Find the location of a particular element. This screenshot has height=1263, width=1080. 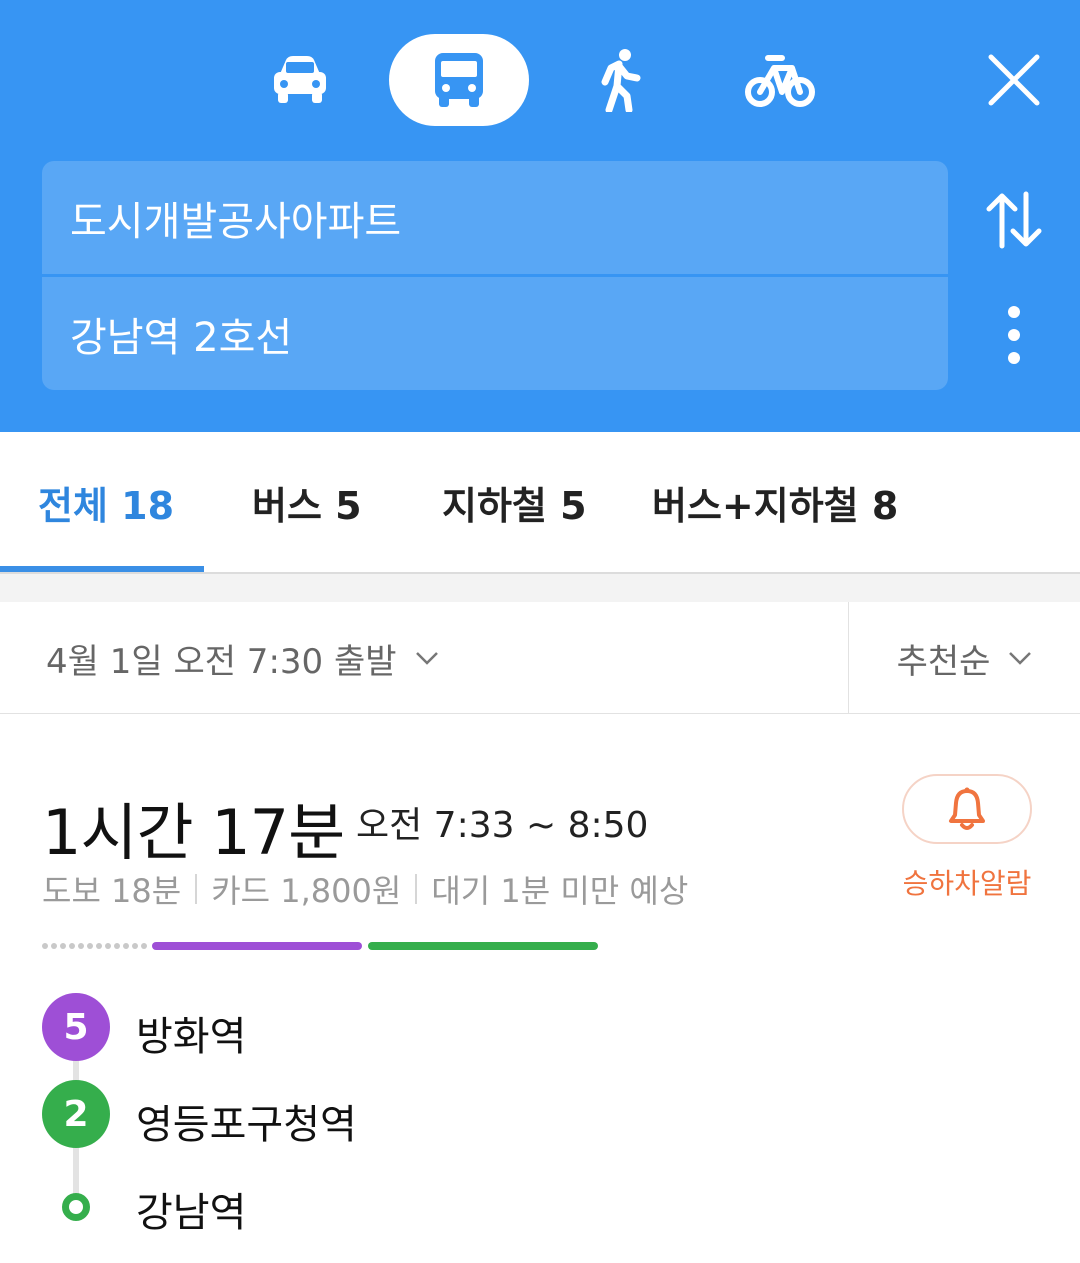

stop-name: 방화역 is located at coordinates (191, 1033).